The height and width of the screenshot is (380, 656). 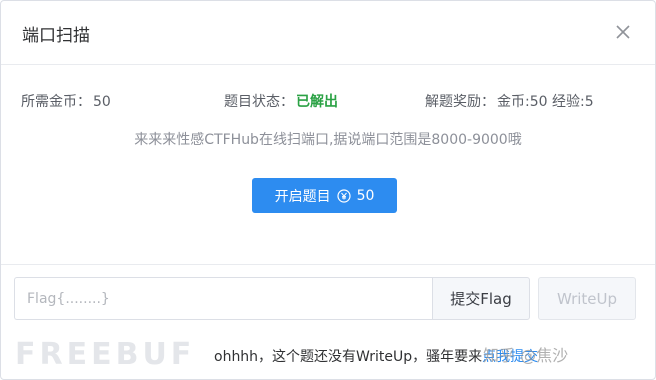 What do you see at coordinates (526, 355) in the screenshot?
I see `zhihu-watermark: 知乎 @焦沙` at bounding box center [526, 355].